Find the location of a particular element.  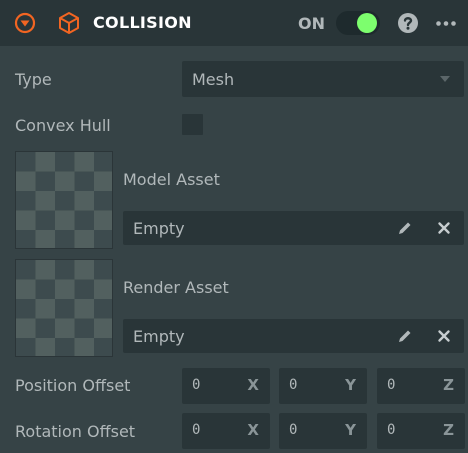

panel-header: COLLISION ON is located at coordinates (234, 23).